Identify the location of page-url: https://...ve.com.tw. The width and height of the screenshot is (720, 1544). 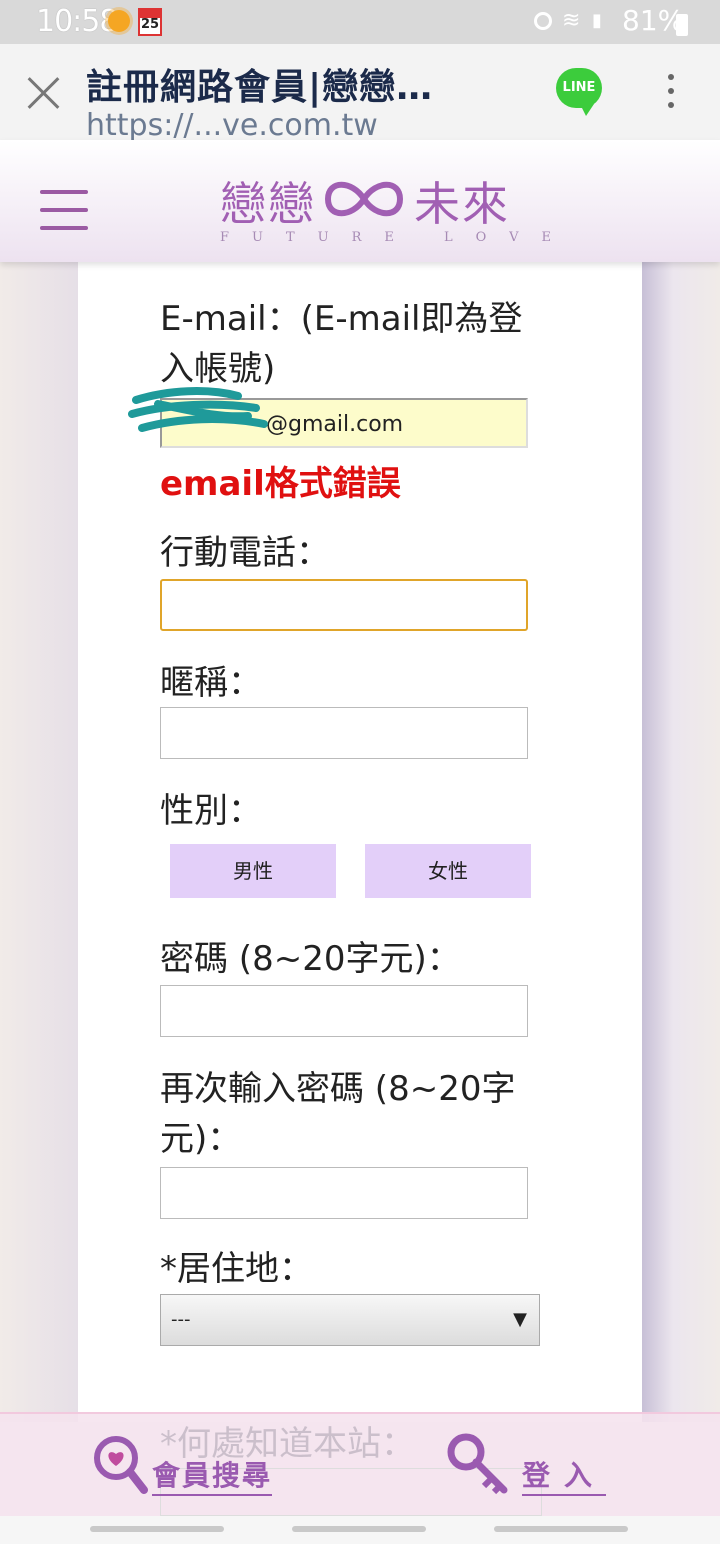
(232, 124).